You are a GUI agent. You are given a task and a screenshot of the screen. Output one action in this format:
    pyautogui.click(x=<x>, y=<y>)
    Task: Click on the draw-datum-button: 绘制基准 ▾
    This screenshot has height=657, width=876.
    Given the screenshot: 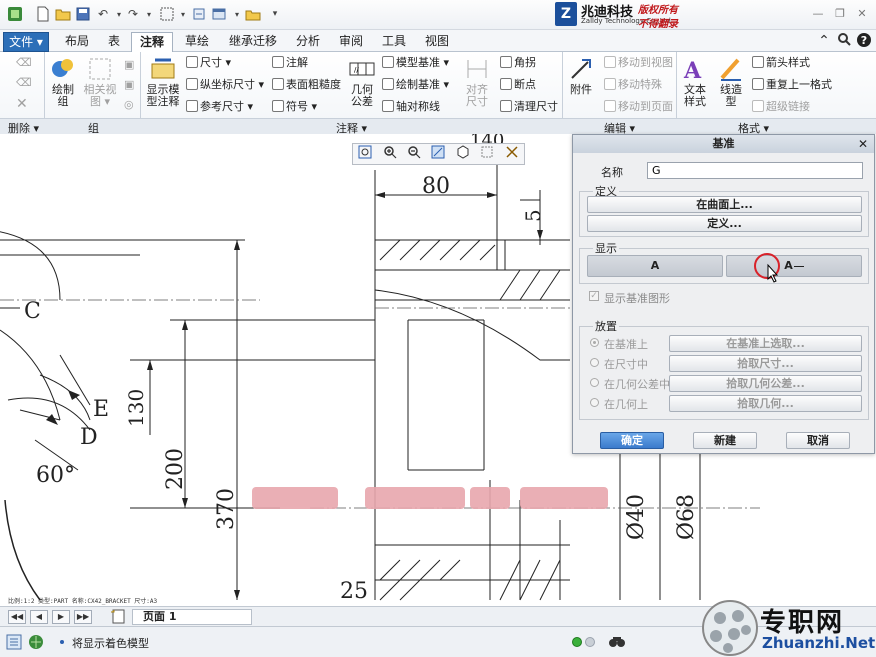 What is the action you would take?
    pyautogui.click(x=415, y=84)
    